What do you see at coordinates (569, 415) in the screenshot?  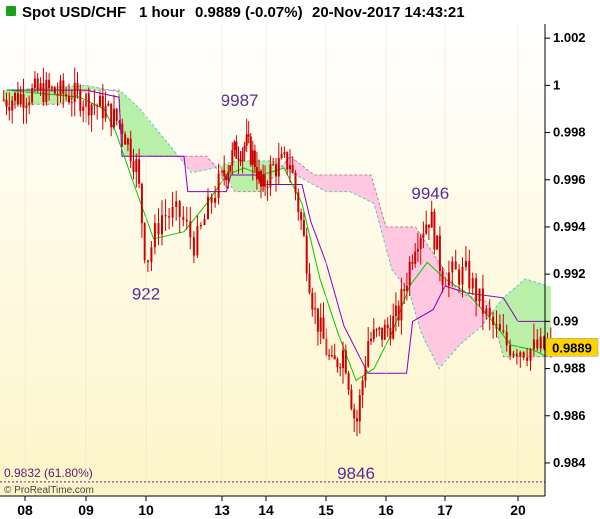 I see `y-tick-label: 0.986` at bounding box center [569, 415].